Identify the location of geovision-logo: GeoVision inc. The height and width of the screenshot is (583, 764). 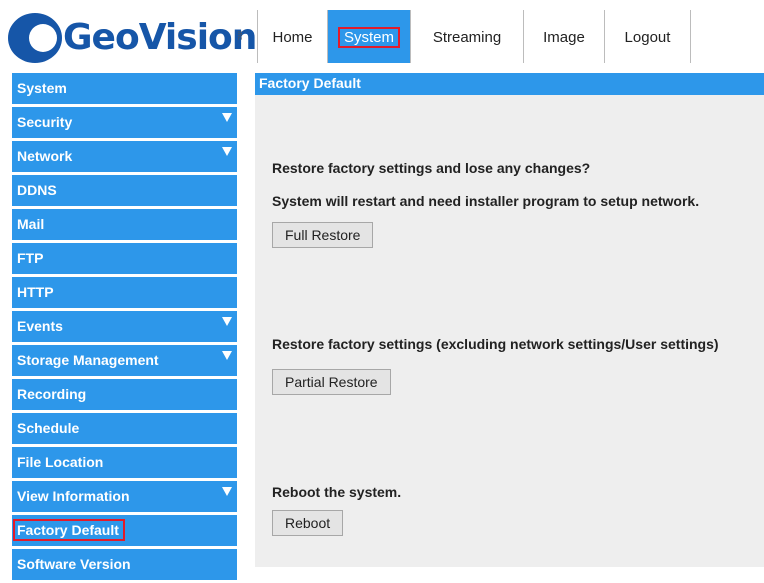
(131, 38).